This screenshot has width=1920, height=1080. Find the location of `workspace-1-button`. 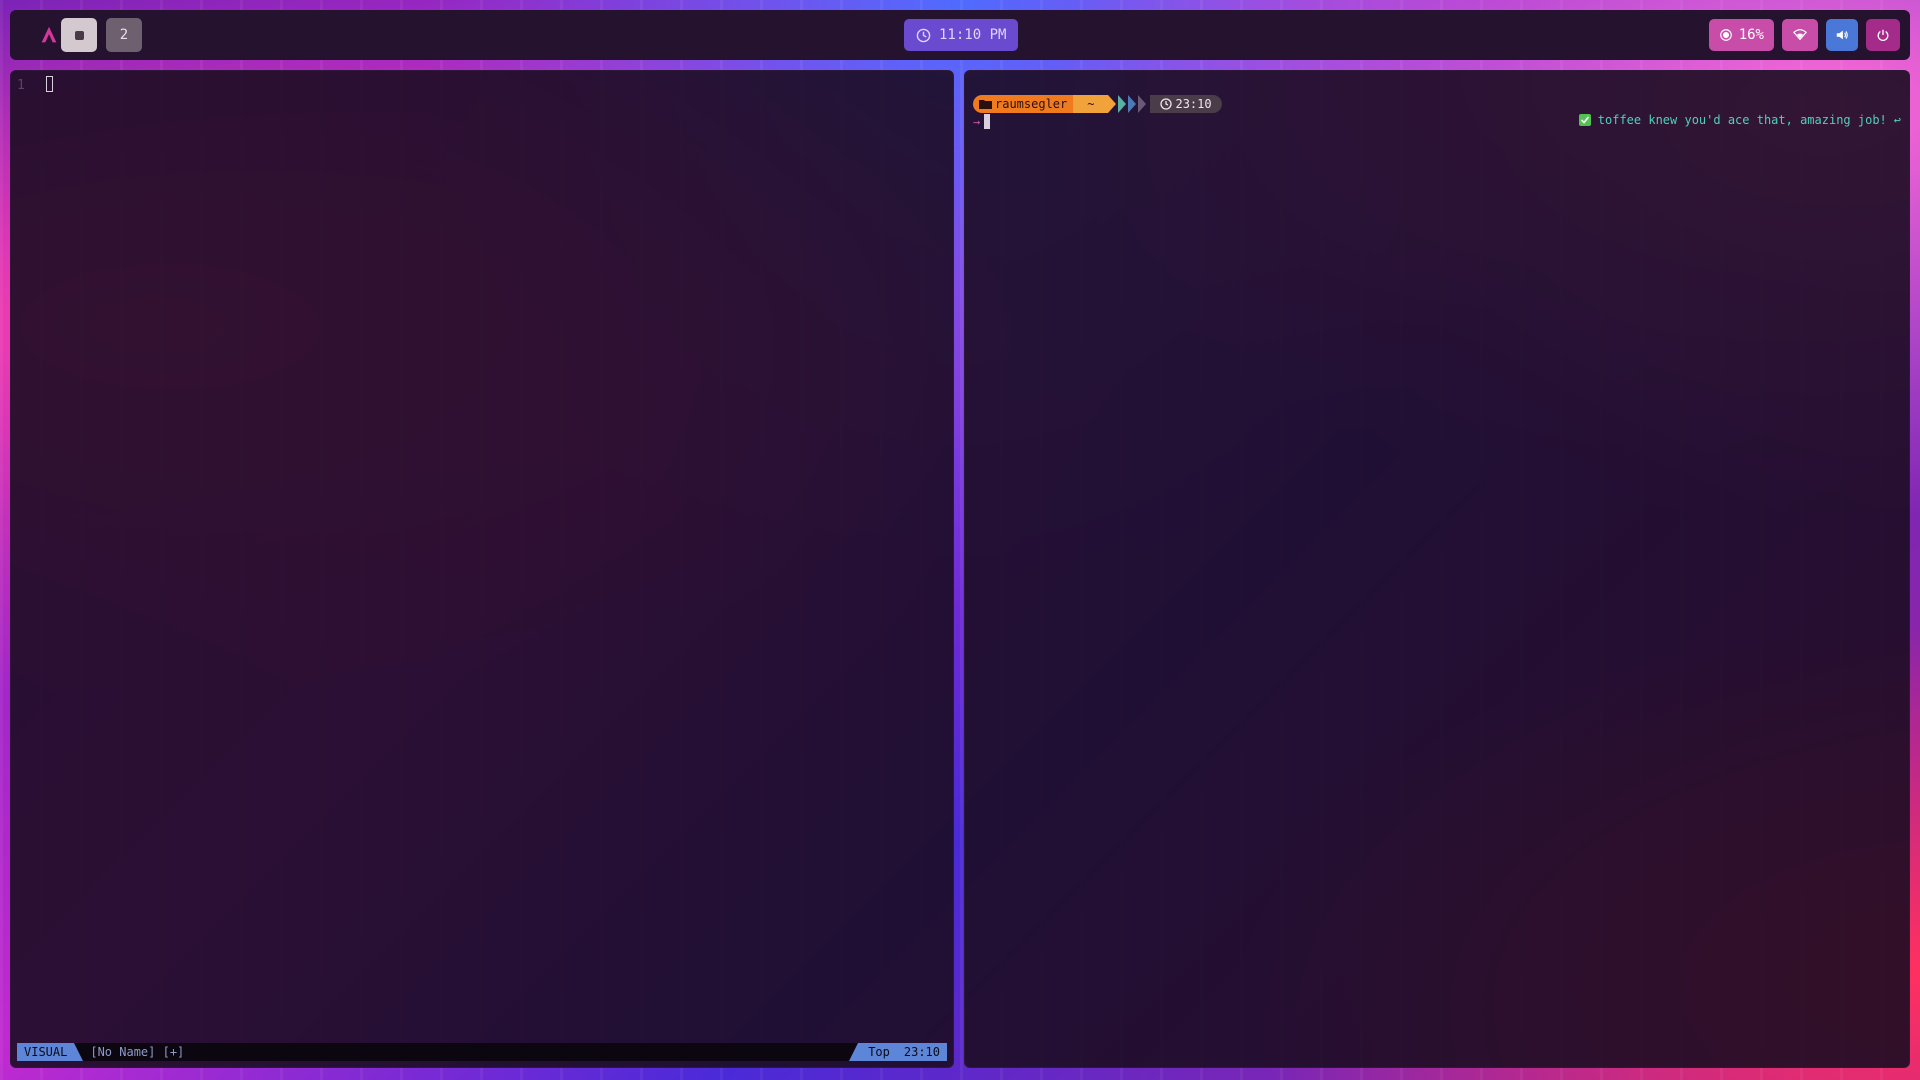

workspace-1-button is located at coordinates (79, 35).